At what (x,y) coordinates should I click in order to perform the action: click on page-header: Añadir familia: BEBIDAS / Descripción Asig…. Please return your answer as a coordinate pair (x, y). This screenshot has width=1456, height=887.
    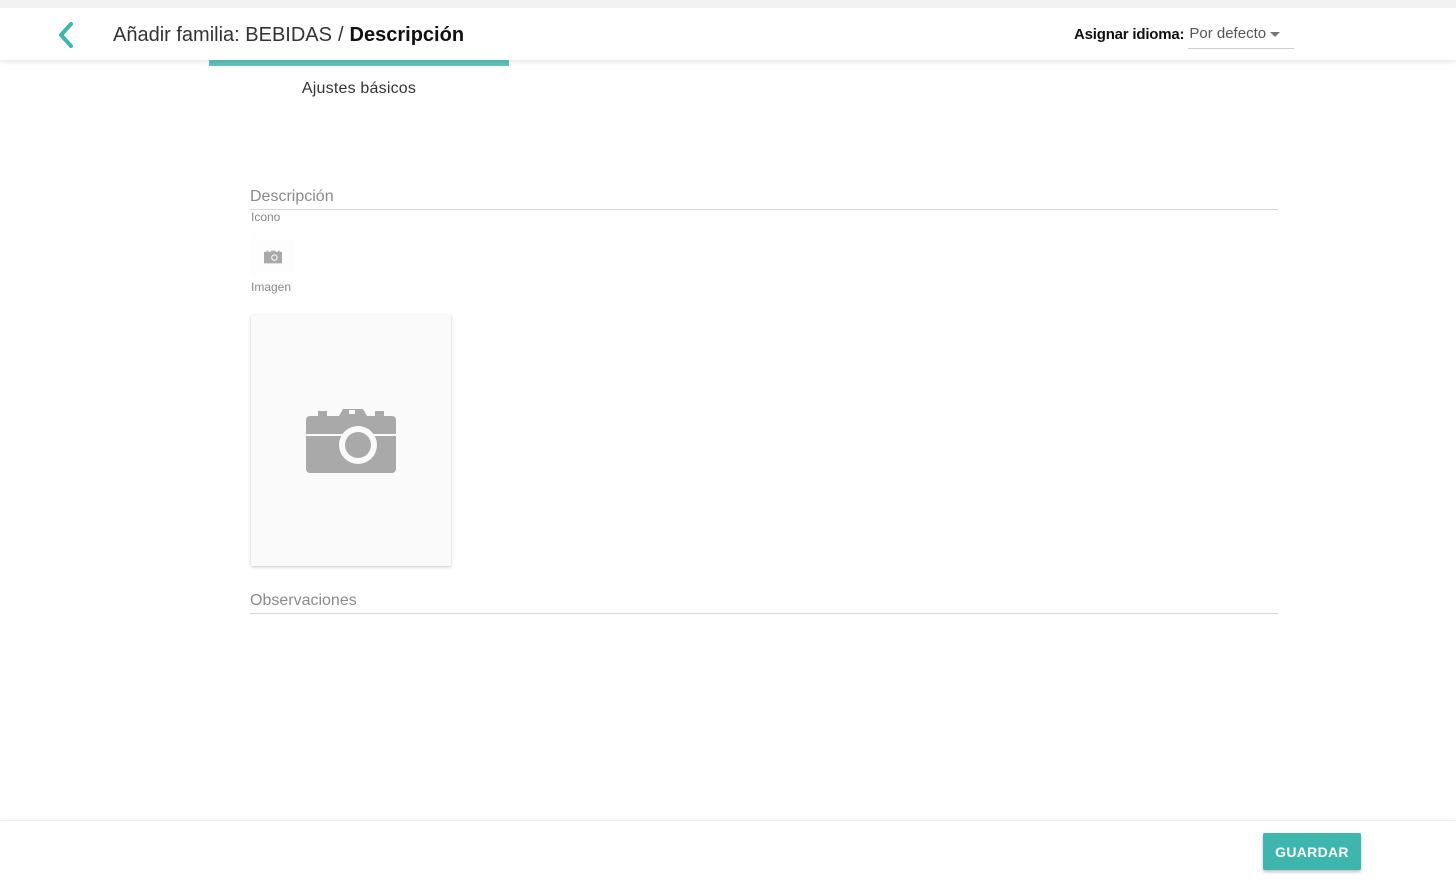
    Looking at the image, I should click on (728, 34).